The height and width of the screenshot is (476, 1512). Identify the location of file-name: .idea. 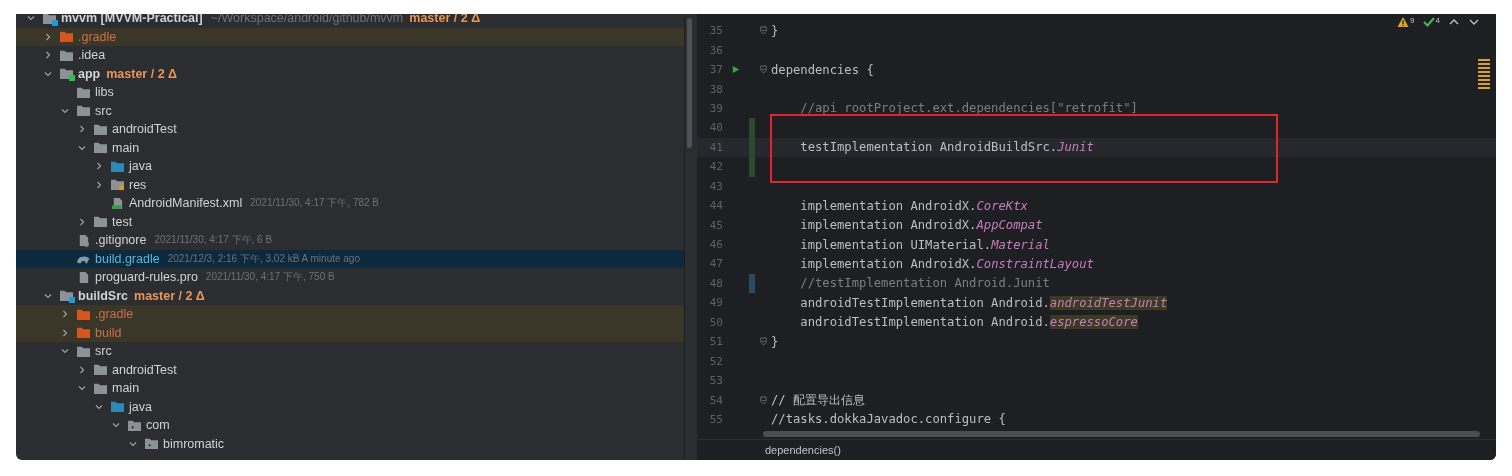
(92, 55).